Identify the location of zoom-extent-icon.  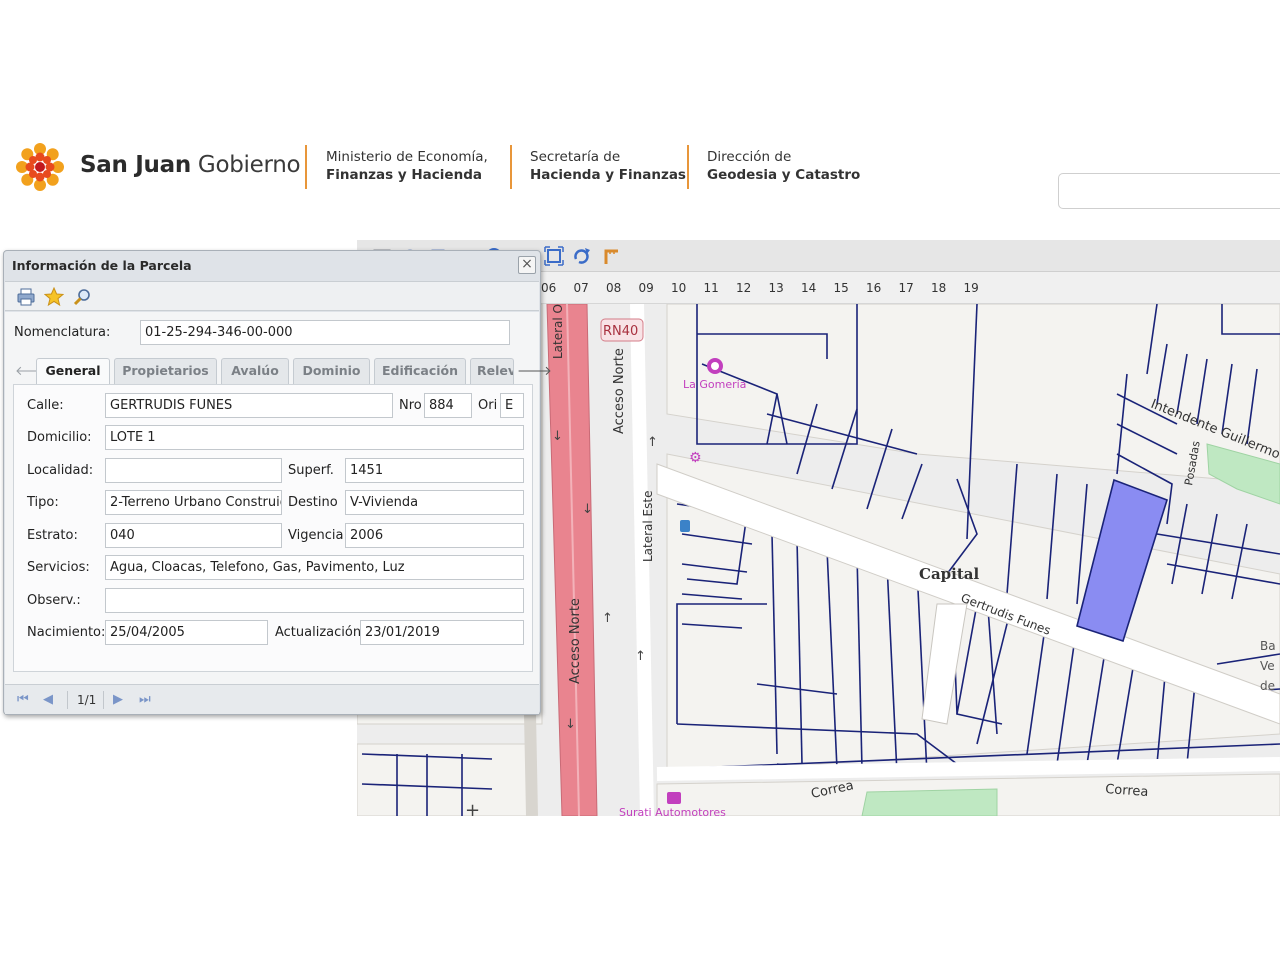
(554, 256).